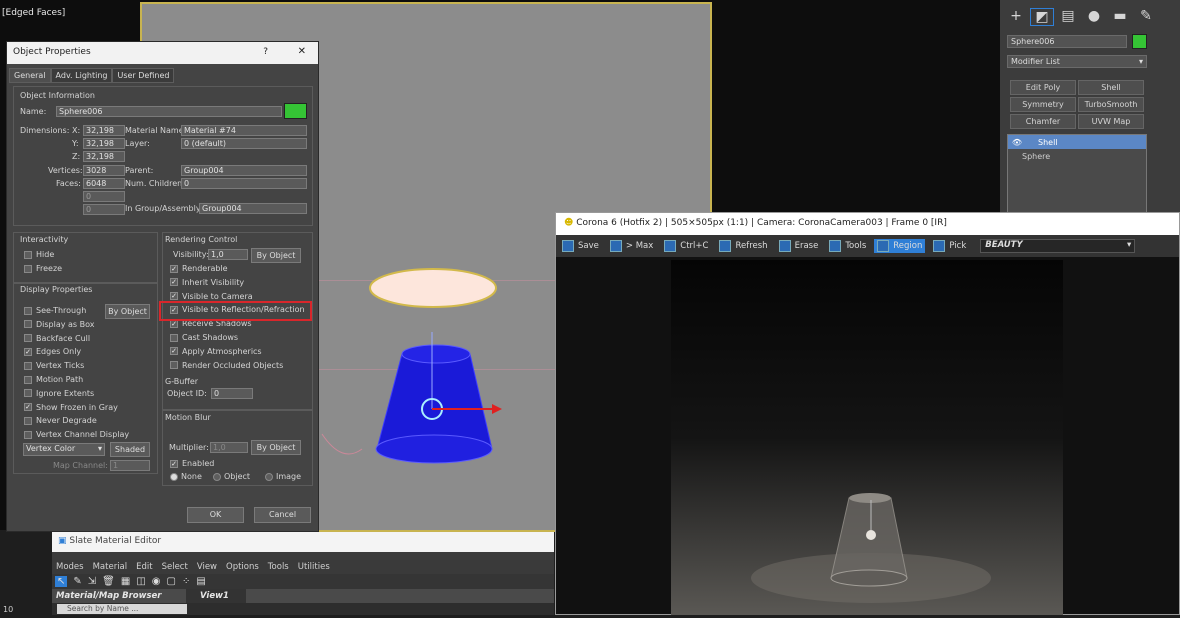 This screenshot has height=618, width=1180. What do you see at coordinates (232, 393) in the screenshot?
I see `object-id-spinner: 0` at bounding box center [232, 393].